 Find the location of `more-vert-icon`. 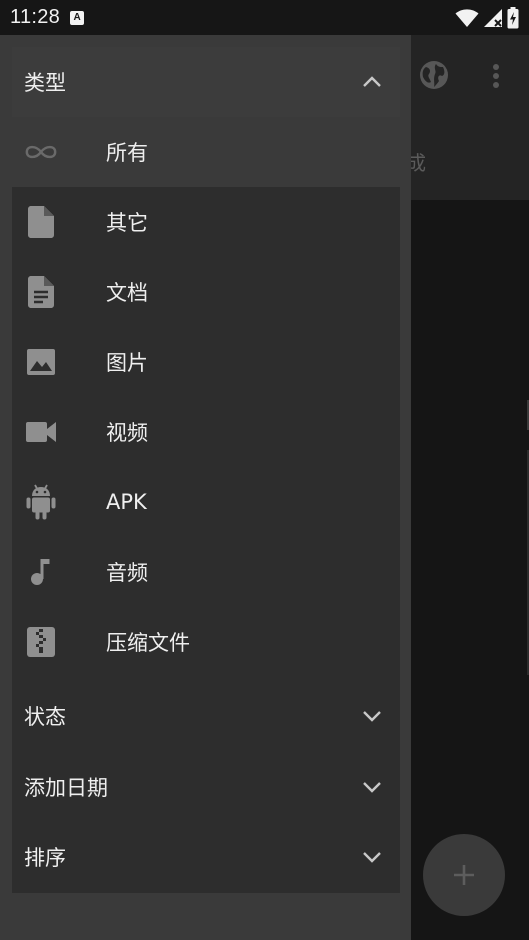

more-vert-icon is located at coordinates (496, 77).